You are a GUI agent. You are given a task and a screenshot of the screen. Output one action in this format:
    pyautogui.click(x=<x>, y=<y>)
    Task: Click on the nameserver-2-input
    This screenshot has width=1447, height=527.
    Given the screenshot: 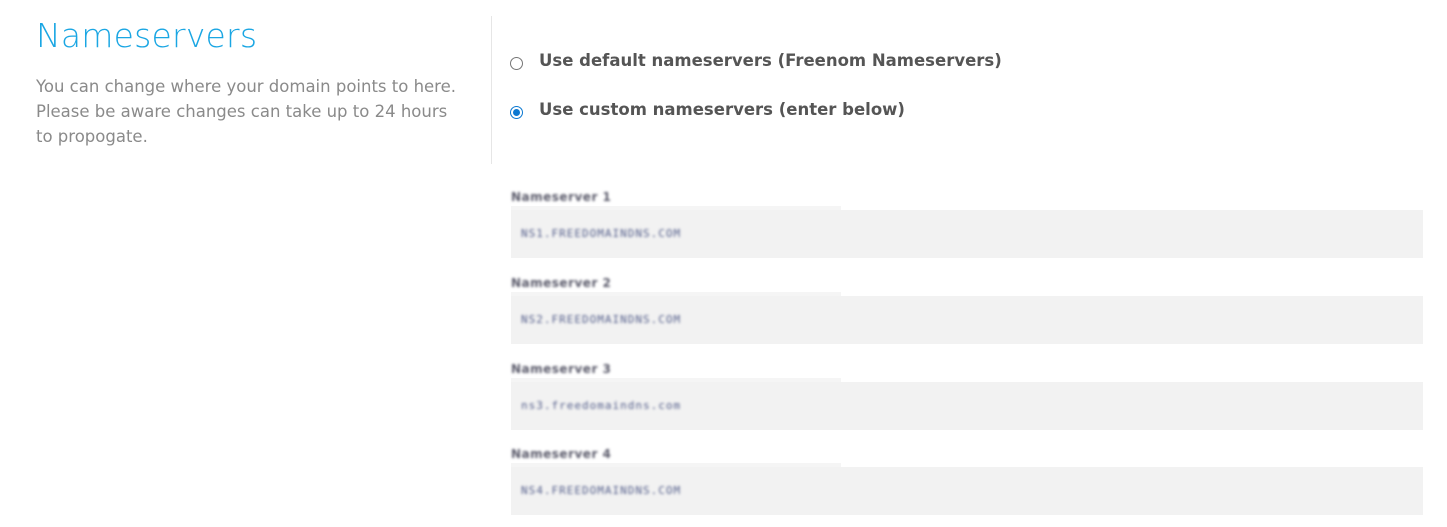 What is the action you would take?
    pyautogui.click(x=967, y=320)
    